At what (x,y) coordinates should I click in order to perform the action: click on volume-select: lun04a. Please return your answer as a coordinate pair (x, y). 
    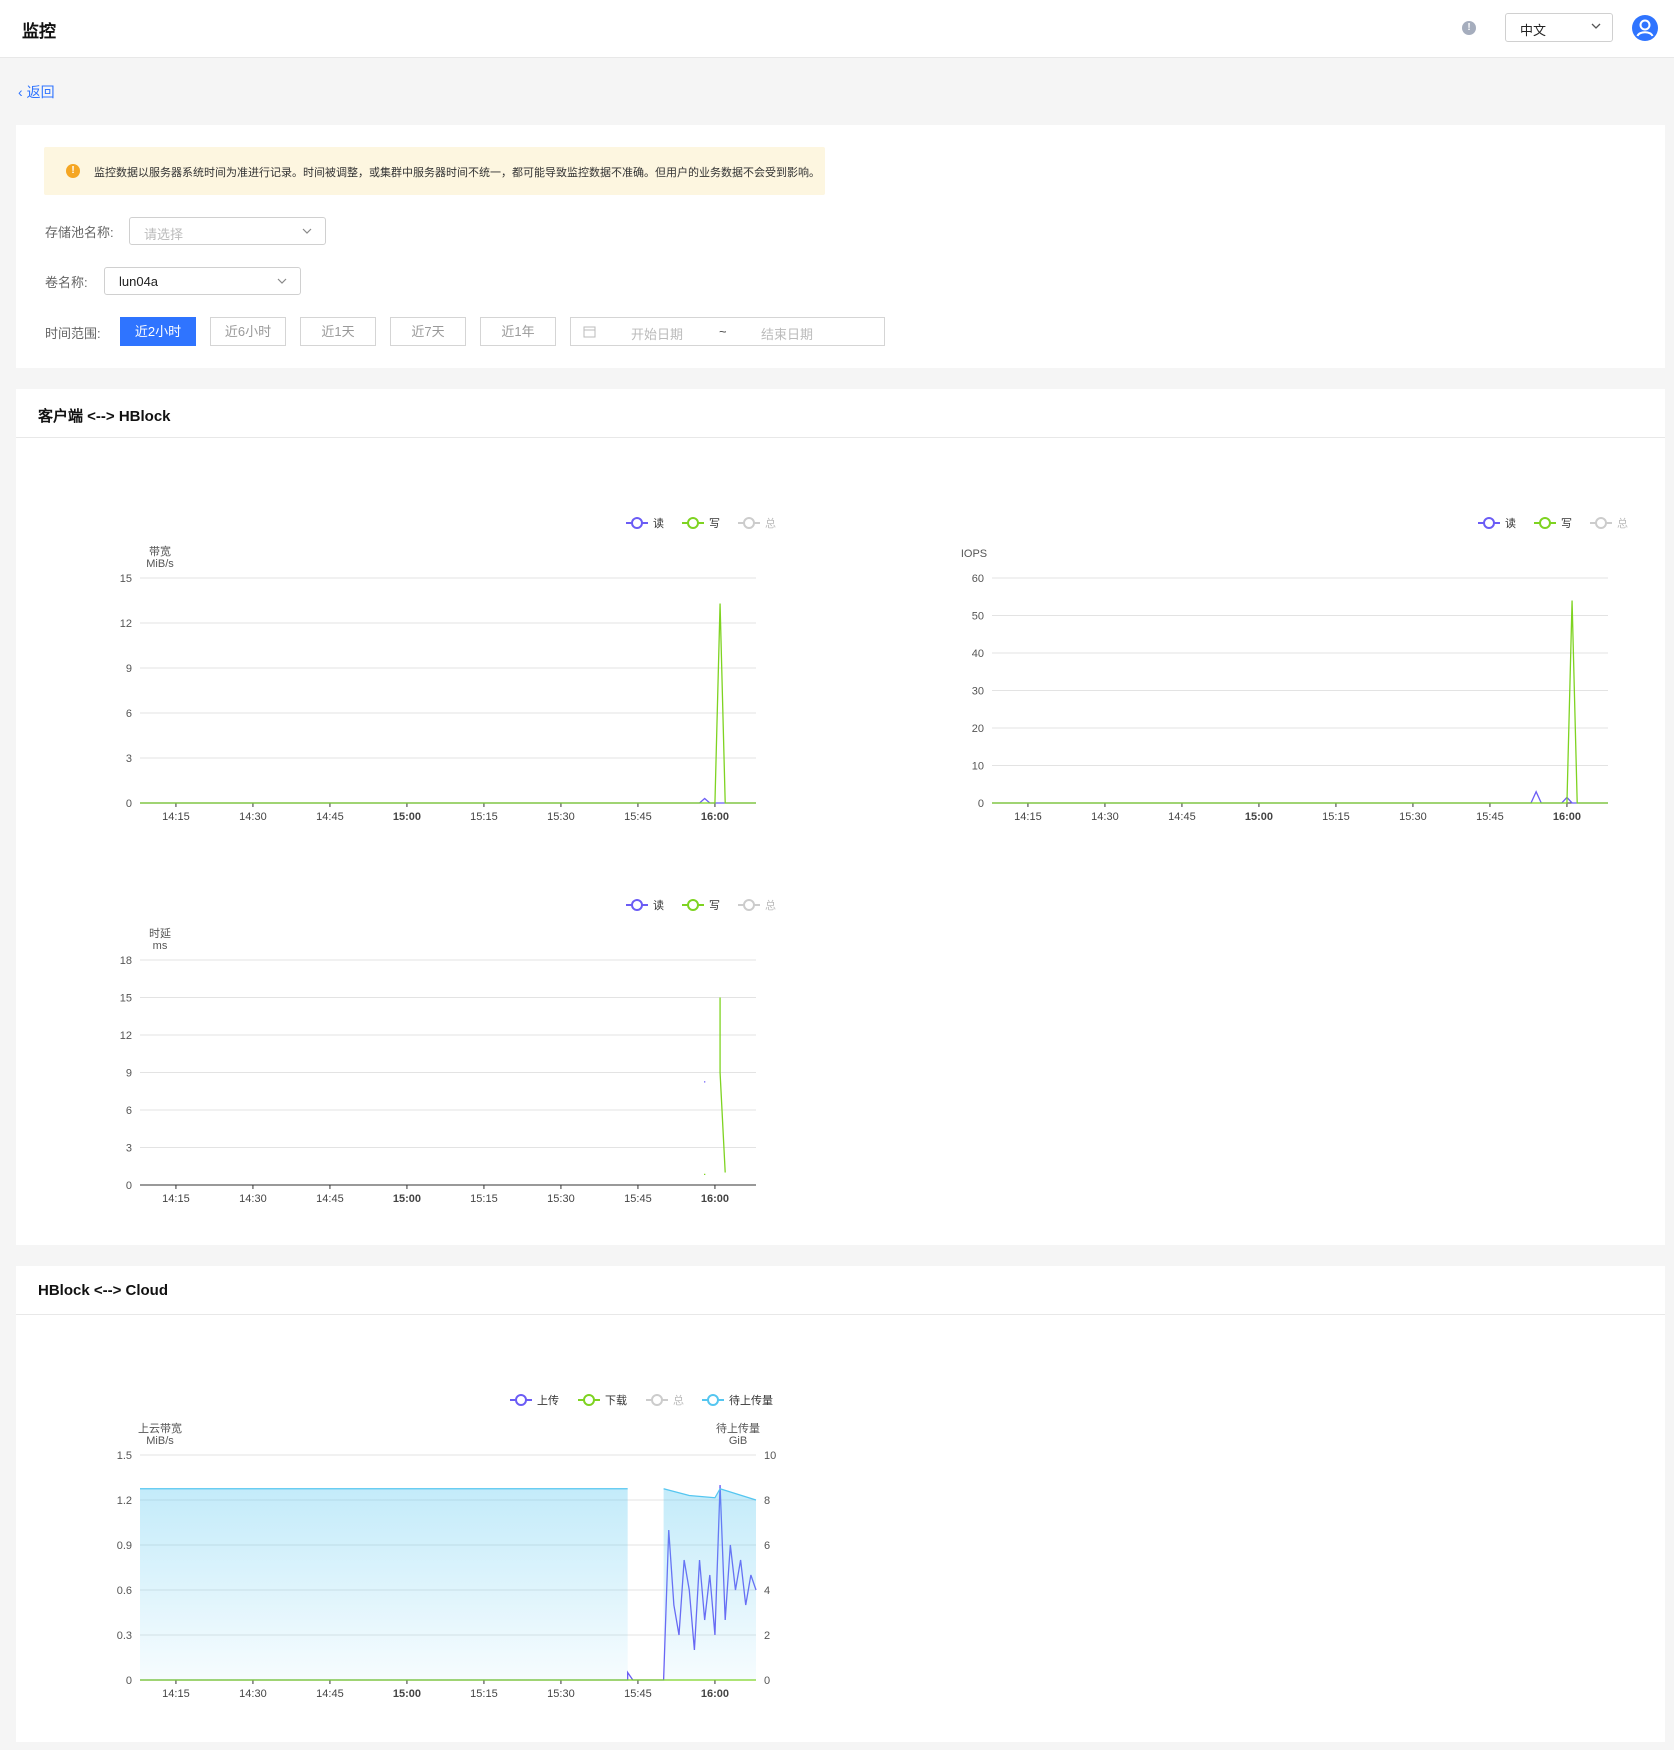
    Looking at the image, I should click on (202, 281).